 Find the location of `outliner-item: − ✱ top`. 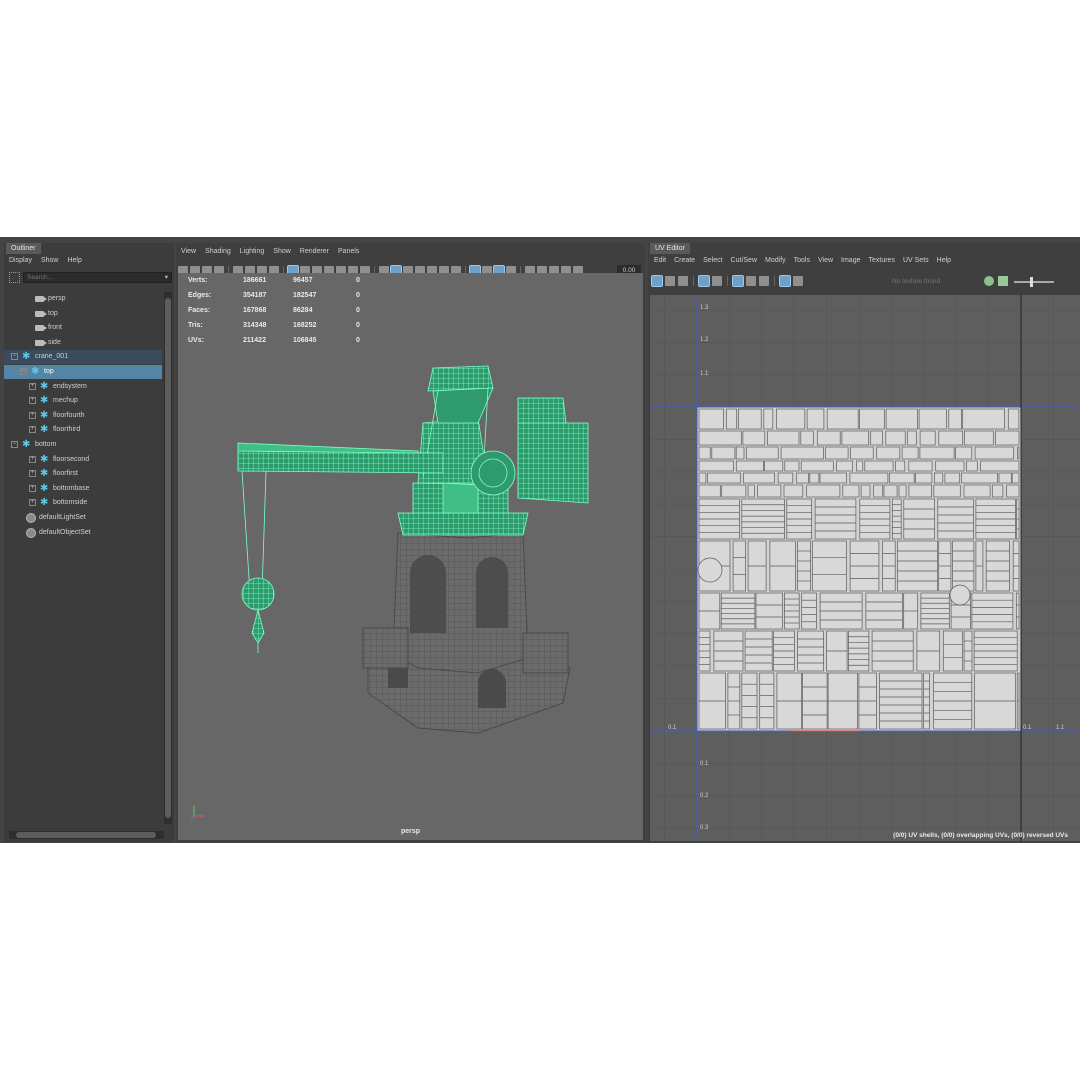

outliner-item: − ✱ top is located at coordinates (83, 372).